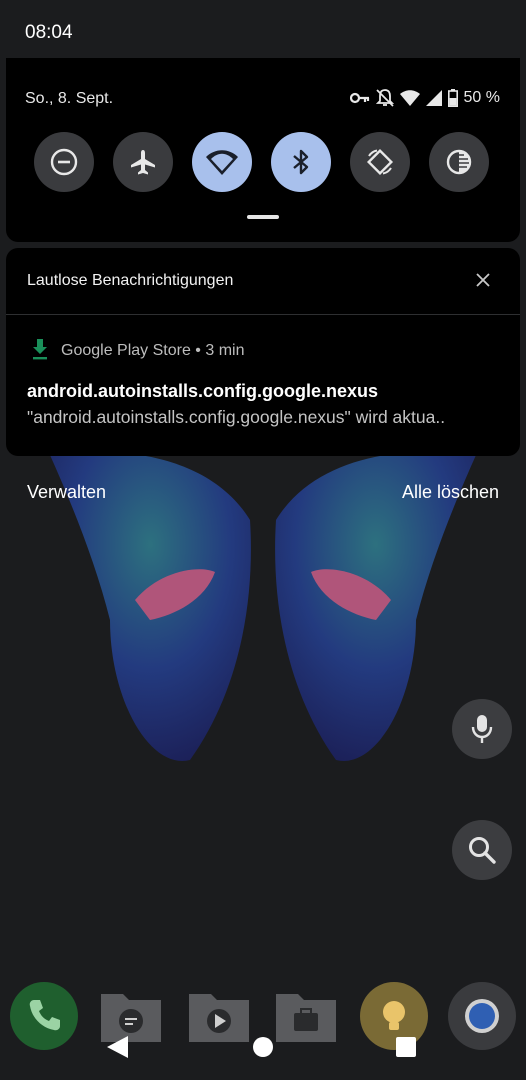 The width and height of the screenshot is (526, 1080). I want to click on search-icon, so click(482, 850).